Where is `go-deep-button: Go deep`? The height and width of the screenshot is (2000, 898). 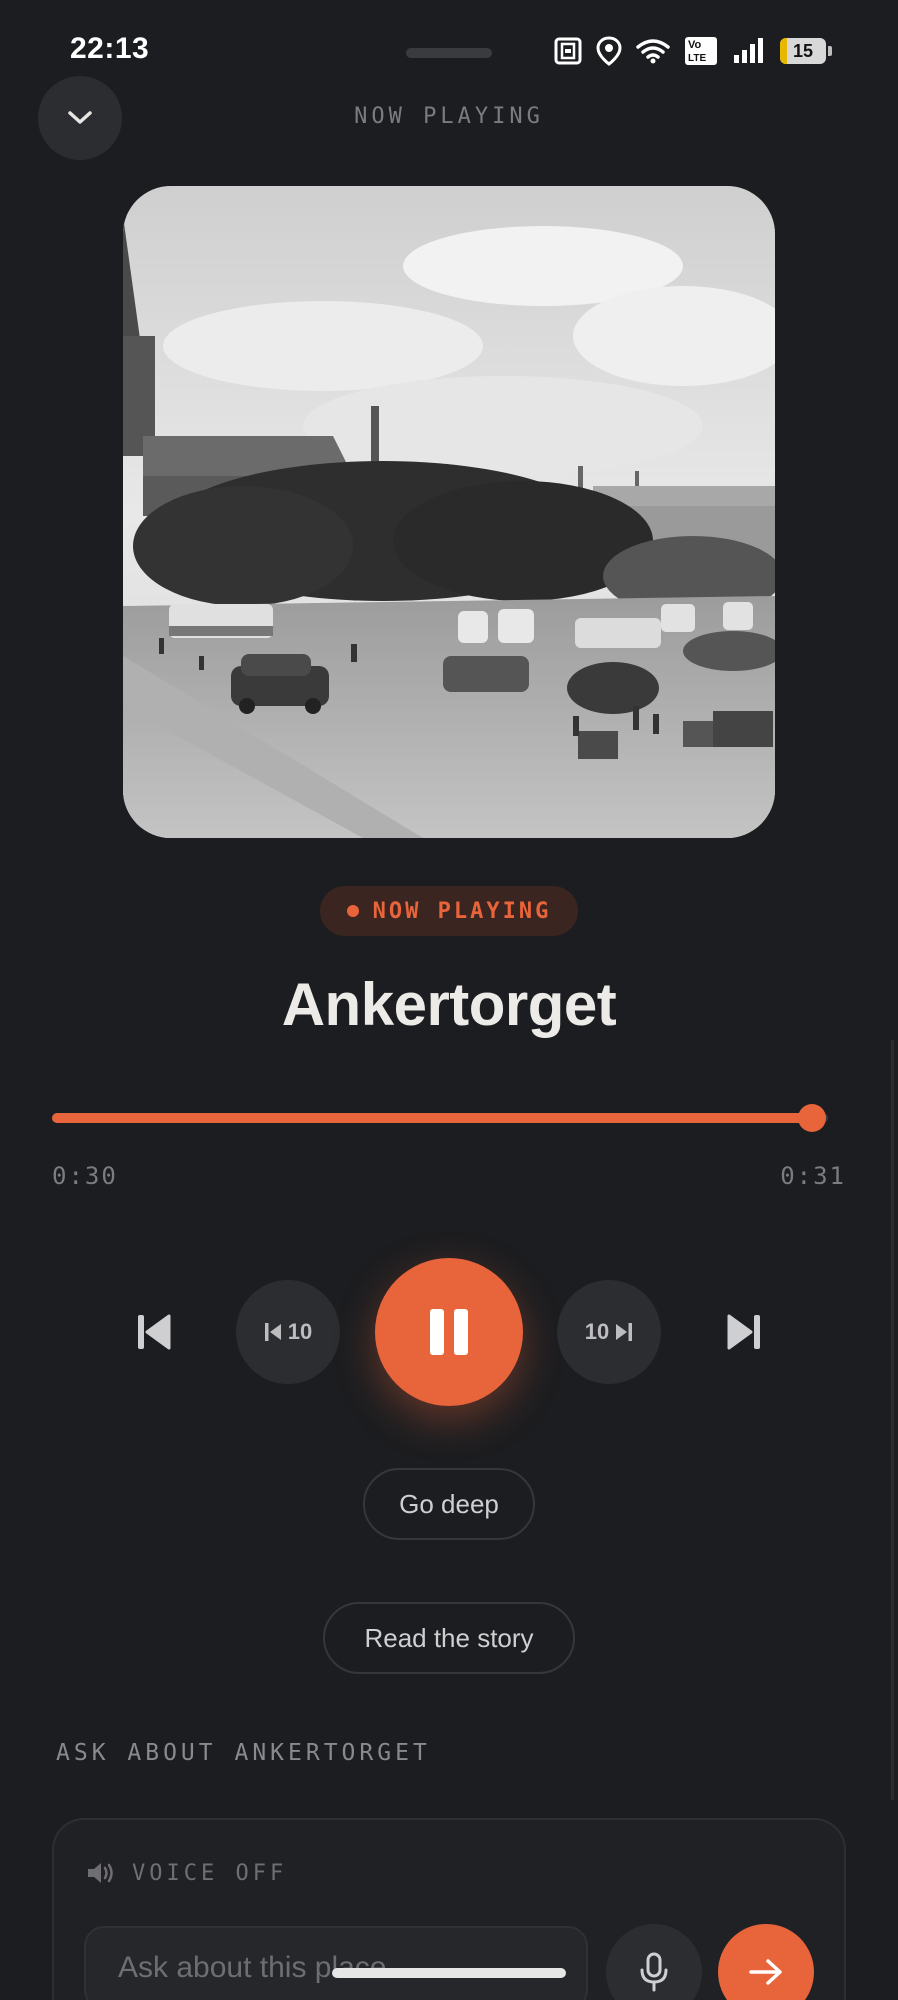
go-deep-button: Go deep is located at coordinates (449, 1504).